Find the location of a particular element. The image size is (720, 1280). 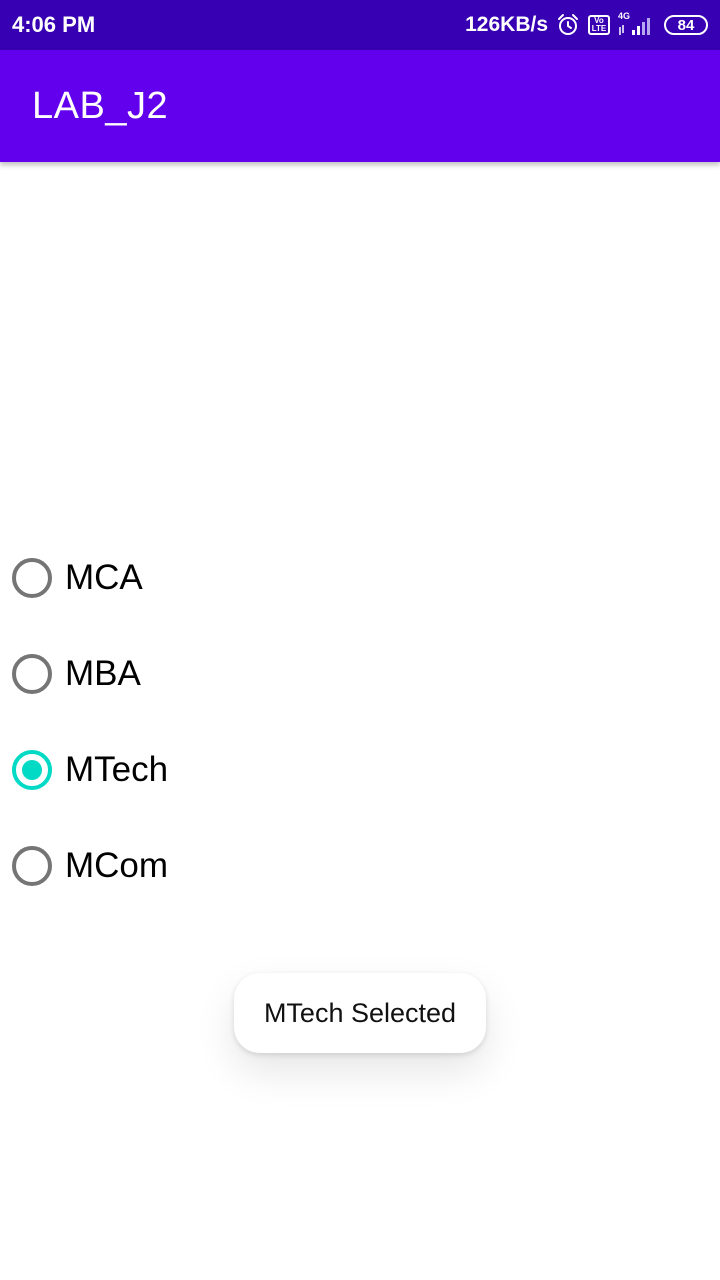

toast: MTech Selected is located at coordinates (360, 1013).